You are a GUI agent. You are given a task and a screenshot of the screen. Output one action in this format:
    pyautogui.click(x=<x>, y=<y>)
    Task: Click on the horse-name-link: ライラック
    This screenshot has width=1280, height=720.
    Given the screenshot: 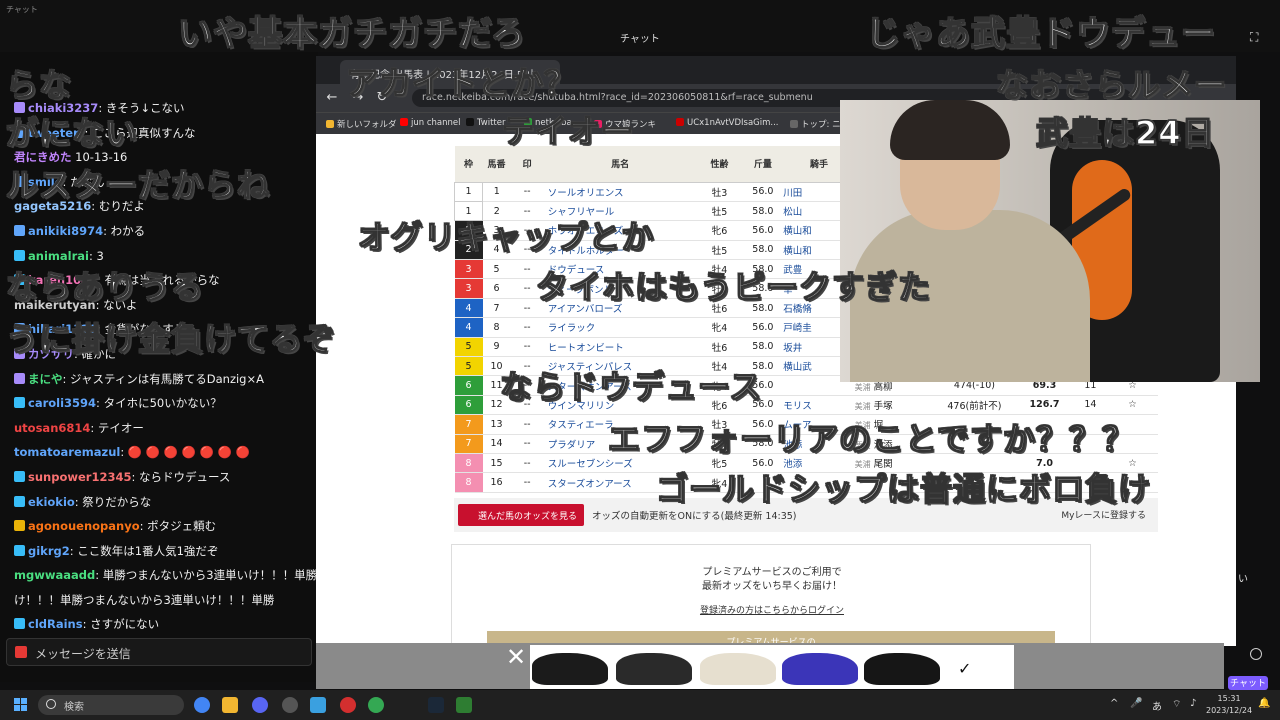 What is the action you would take?
    pyautogui.click(x=620, y=327)
    